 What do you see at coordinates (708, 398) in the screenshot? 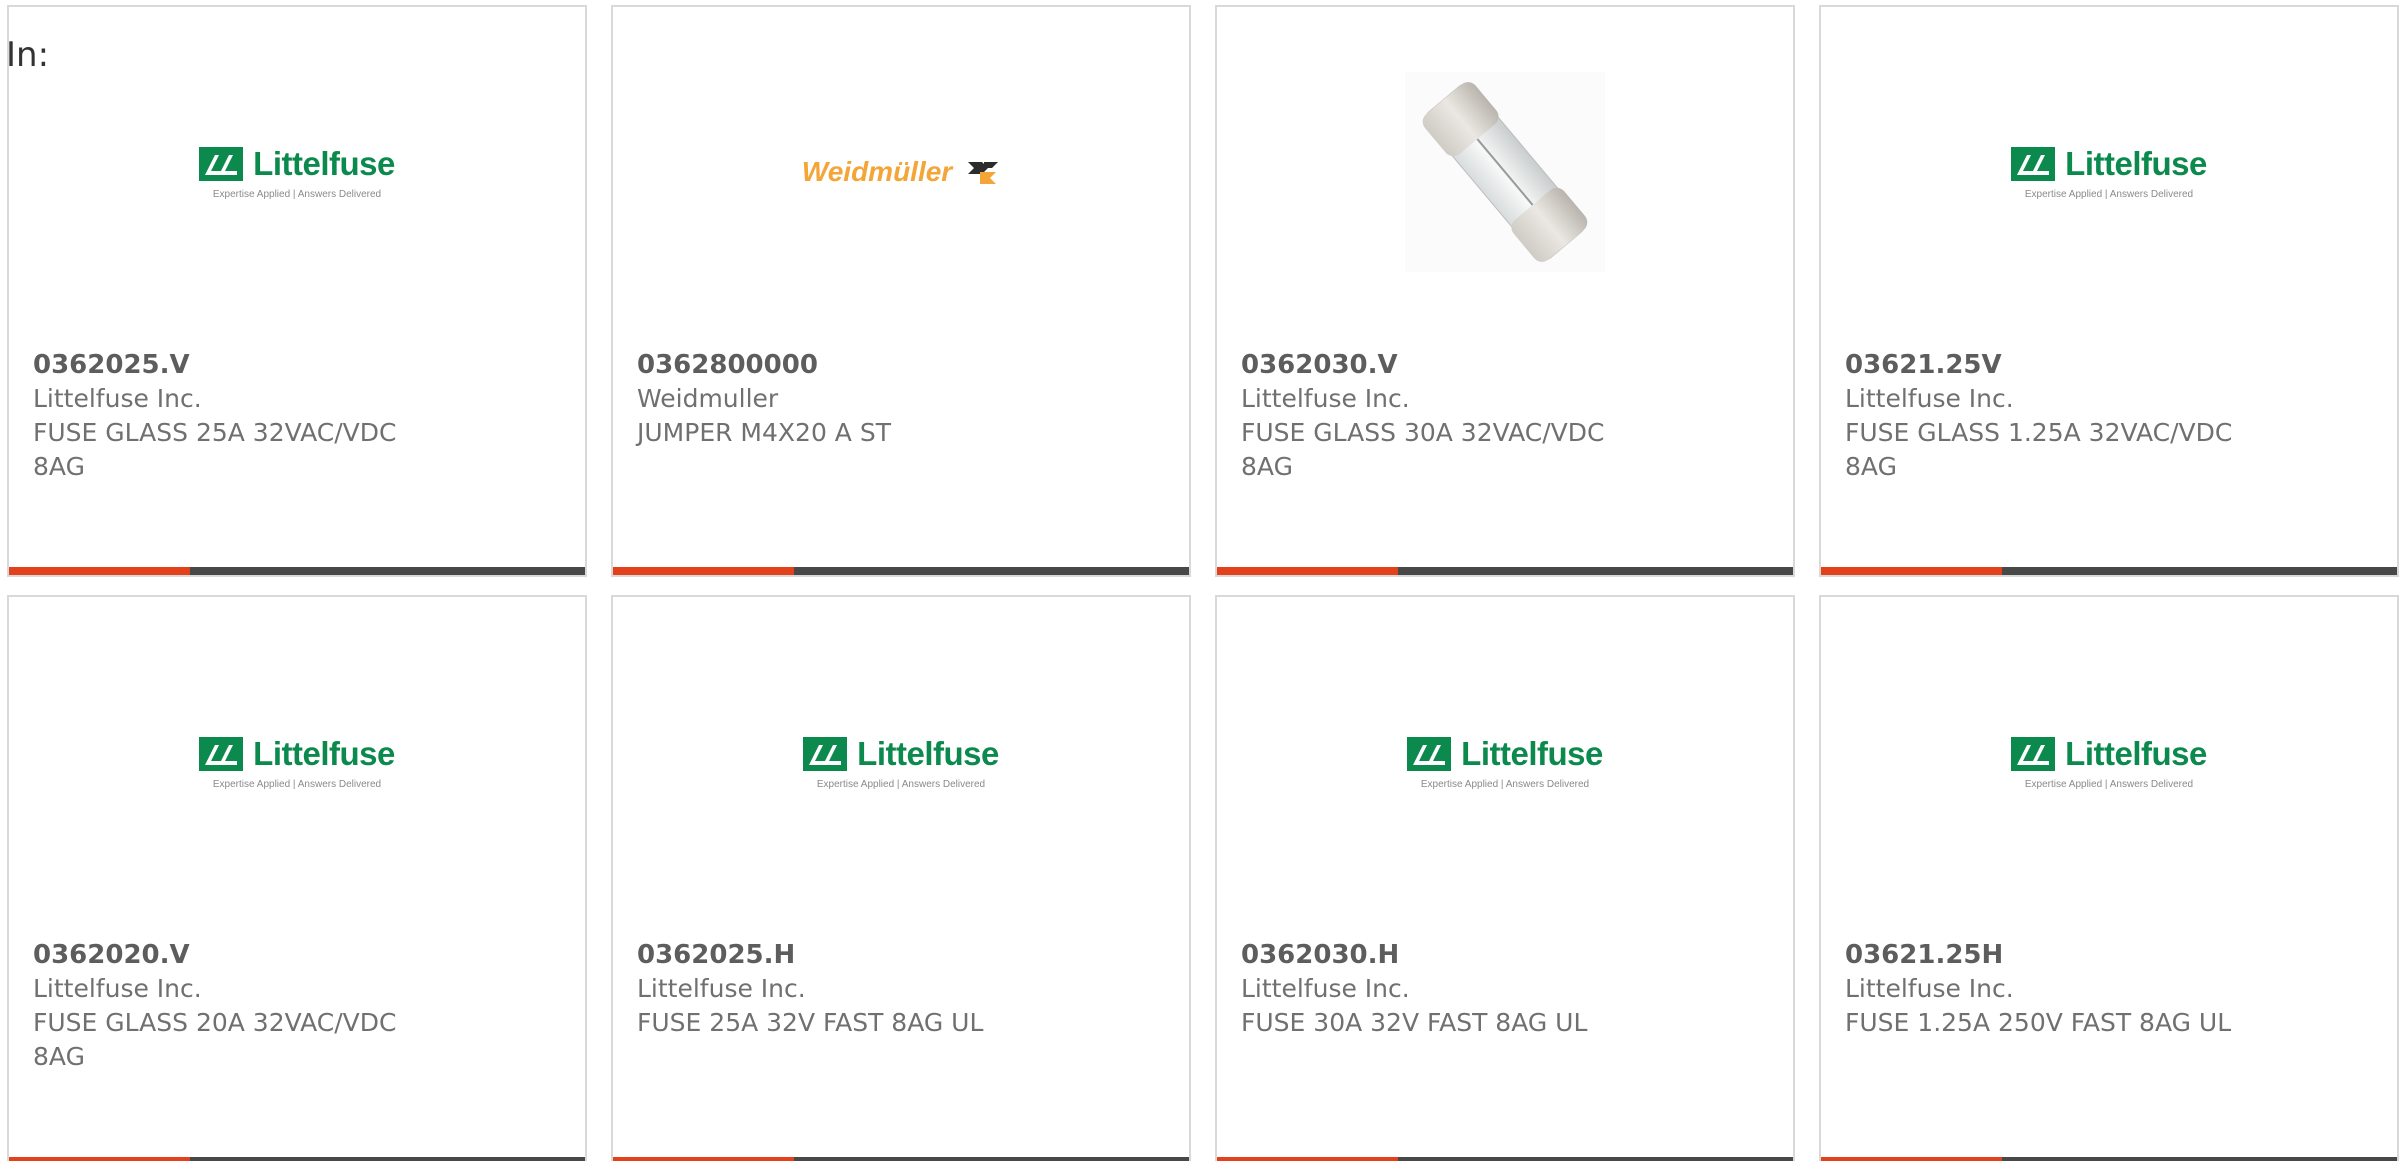
I see `manufacturer: Weidmuller` at bounding box center [708, 398].